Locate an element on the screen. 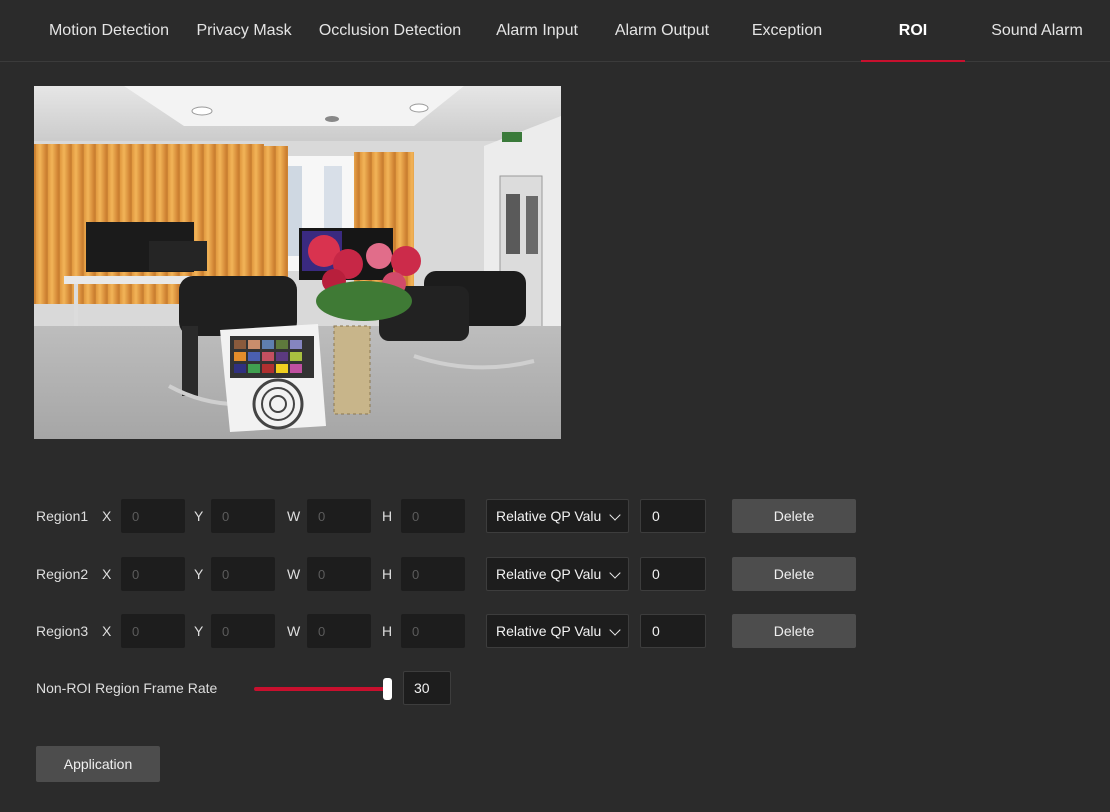  tab-sound-alarm: Sound Alarm is located at coordinates (1037, 31).